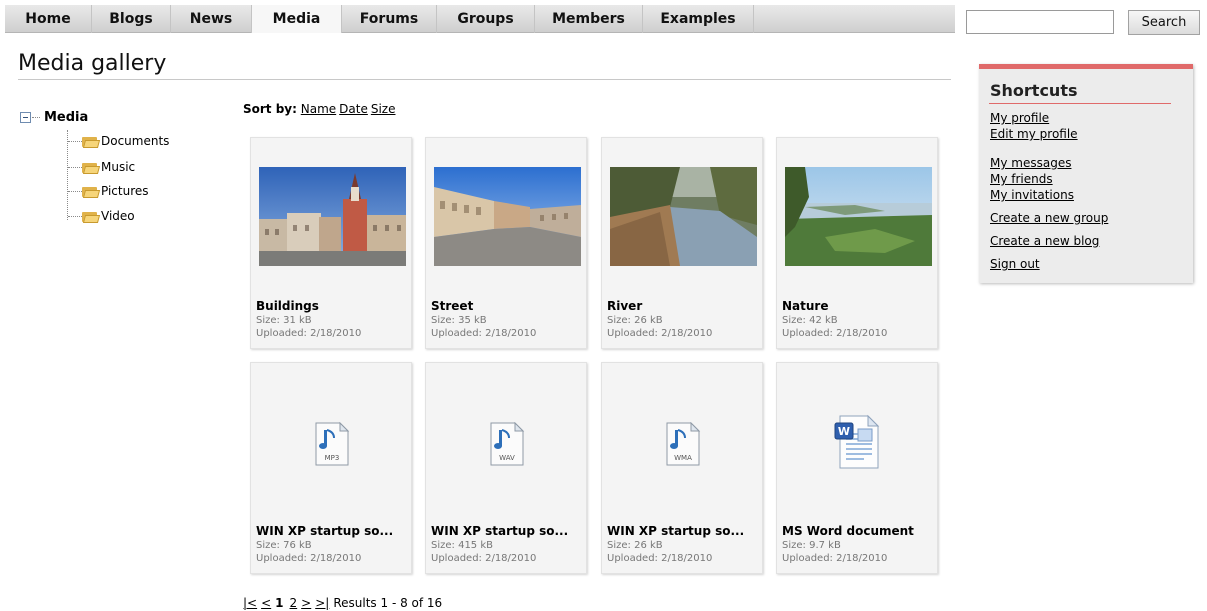  I want to click on item-name: Nature, so click(805, 306).